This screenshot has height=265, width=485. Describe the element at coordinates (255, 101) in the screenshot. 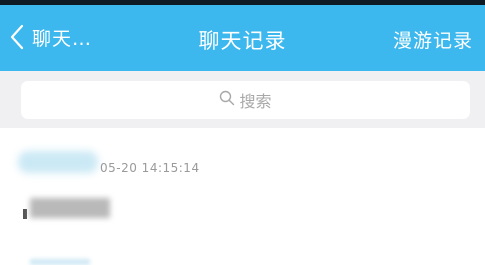

I see `search-placeholder: 搜索` at that location.